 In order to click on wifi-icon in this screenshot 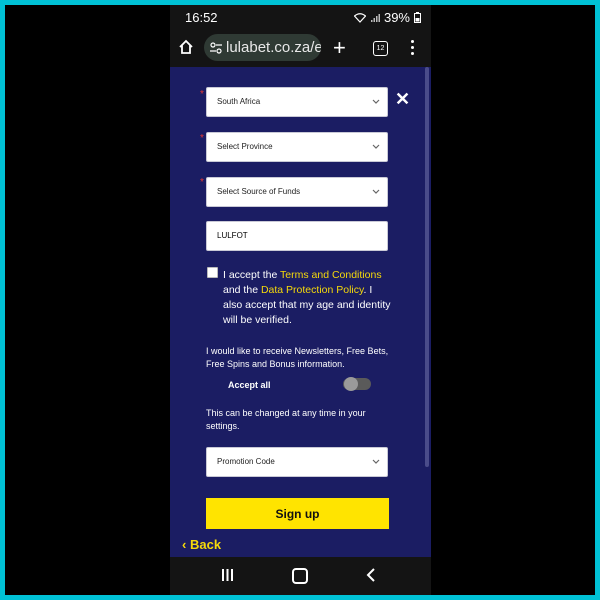, I will do `click(359, 17)`.